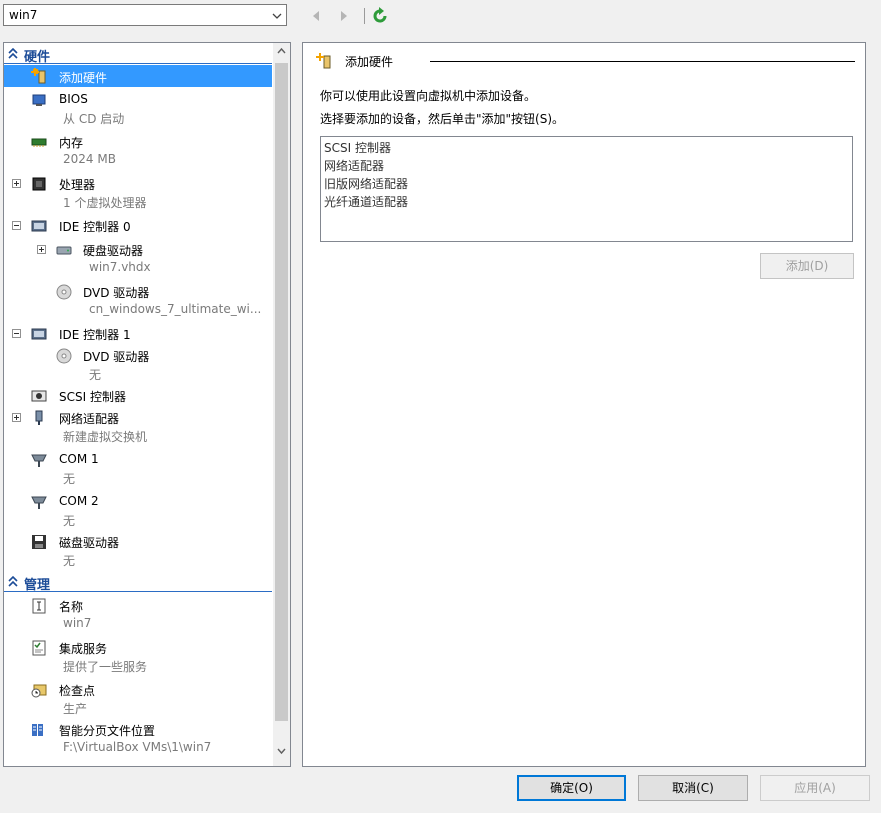  What do you see at coordinates (366, 201) in the screenshot?
I see `device-option: 光纤通道适配器` at bounding box center [366, 201].